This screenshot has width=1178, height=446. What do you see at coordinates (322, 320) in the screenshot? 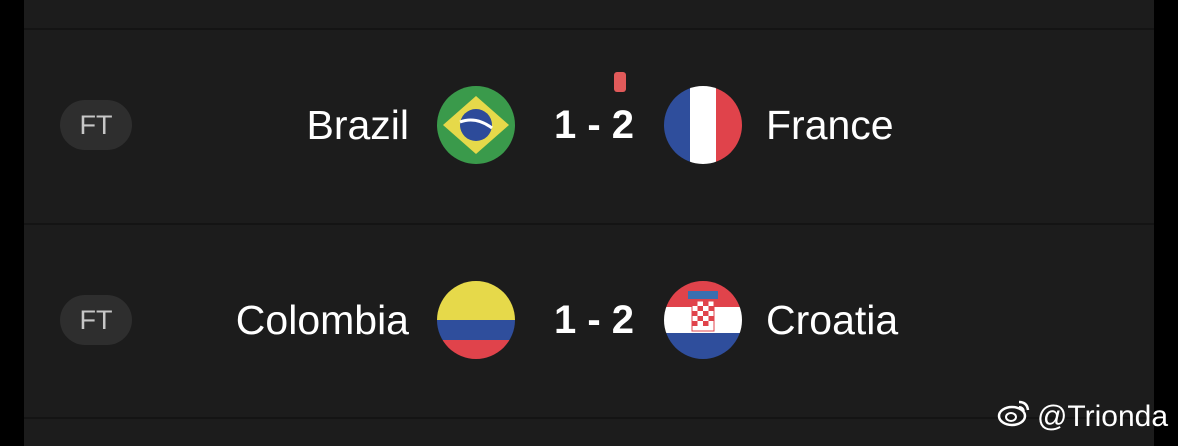
I see `home-team-name: Colombia` at bounding box center [322, 320].